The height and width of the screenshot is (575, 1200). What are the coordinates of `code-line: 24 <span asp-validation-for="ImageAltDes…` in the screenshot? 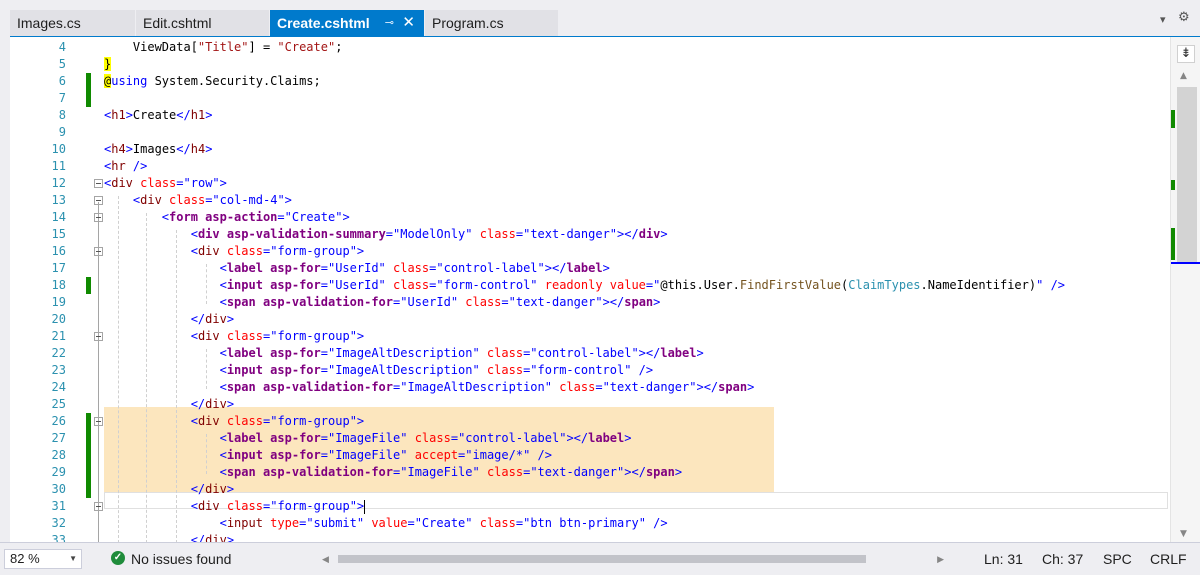 It's located at (590, 387).